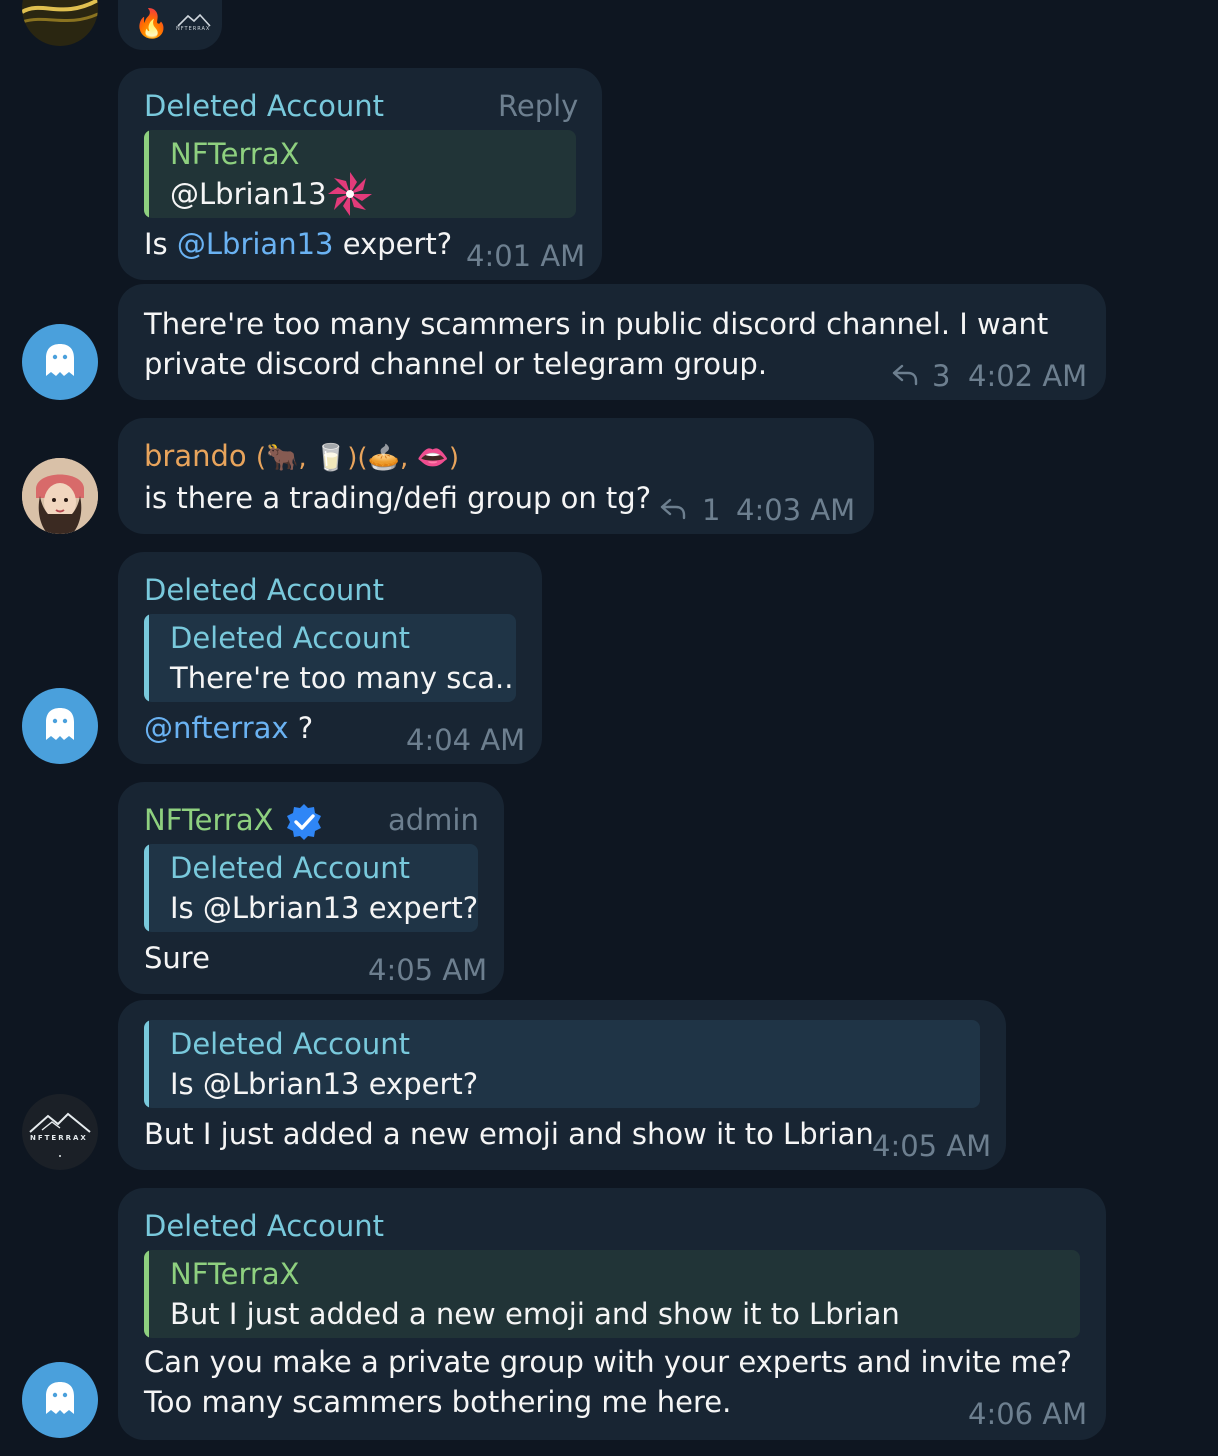  I want to click on message-text: Sure, so click(177, 958).